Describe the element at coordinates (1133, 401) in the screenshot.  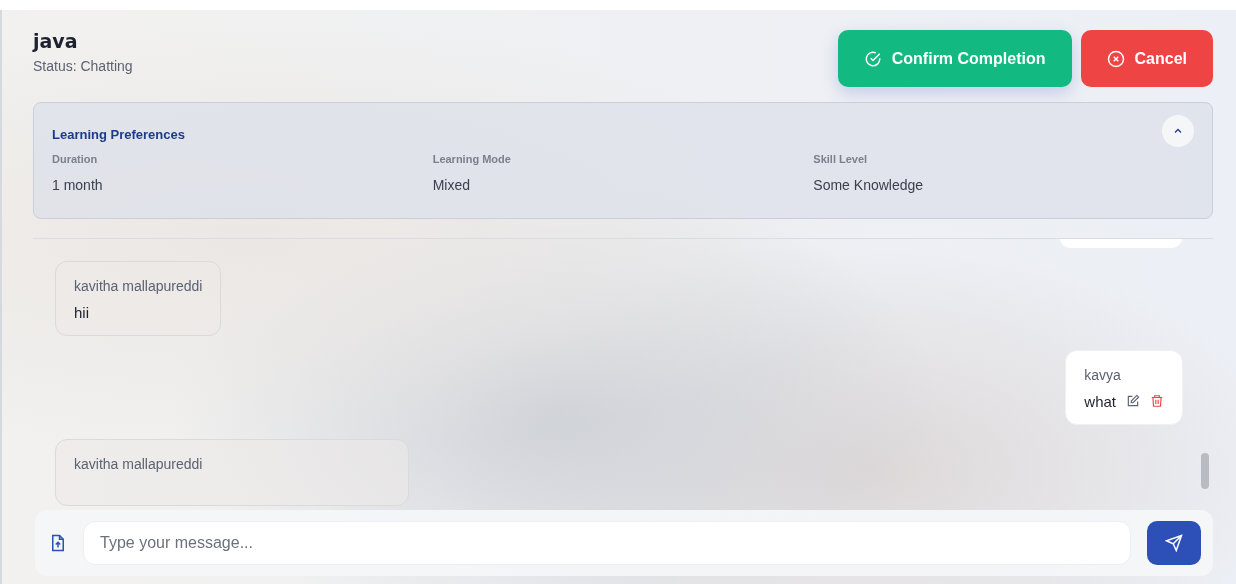
I see `edit-icon` at that location.